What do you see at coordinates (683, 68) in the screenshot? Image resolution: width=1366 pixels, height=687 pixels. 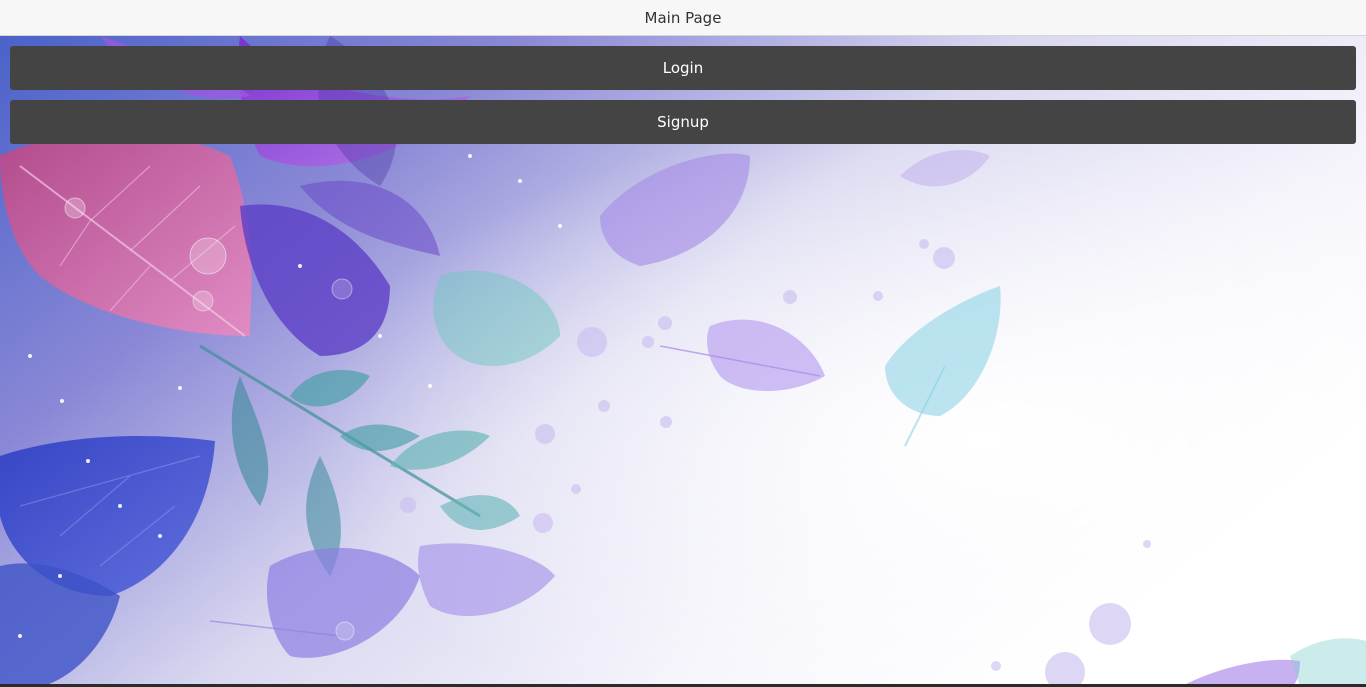 I see `login-button: Login` at bounding box center [683, 68].